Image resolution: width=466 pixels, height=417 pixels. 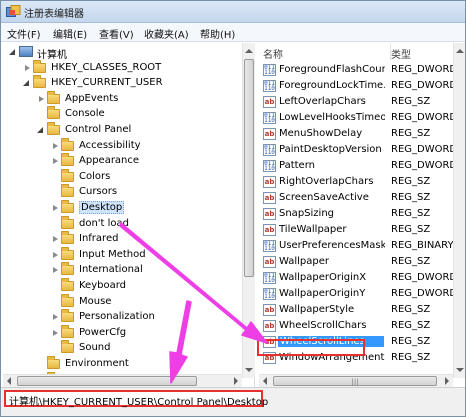 I want to click on value-row: 011 110 Pattern REG_DWORD, so click(x=356, y=166).